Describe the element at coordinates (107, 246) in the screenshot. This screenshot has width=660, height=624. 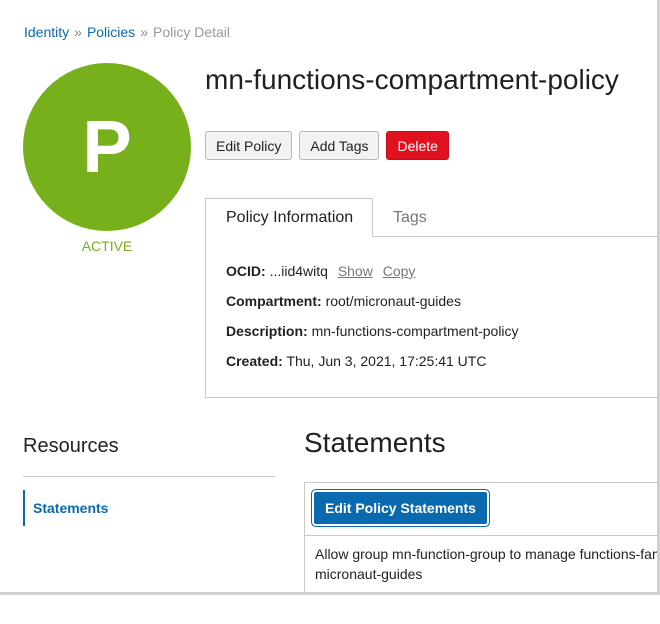
I see `status-label: ACTIVE` at that location.